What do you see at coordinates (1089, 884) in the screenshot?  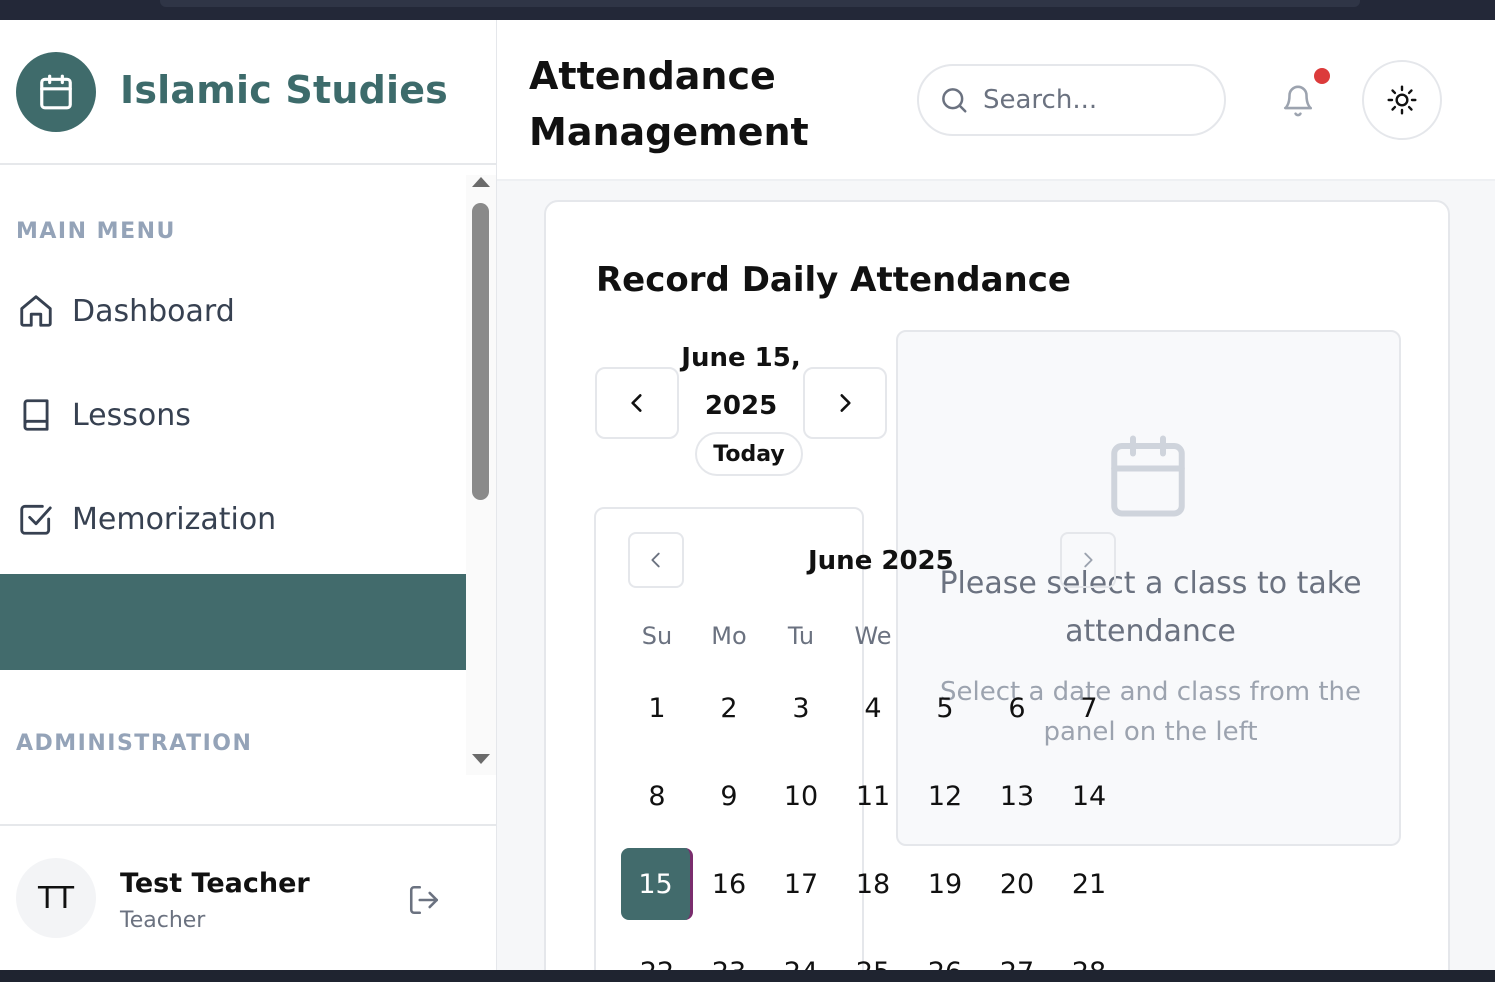 I see `calendar-day: 21` at bounding box center [1089, 884].